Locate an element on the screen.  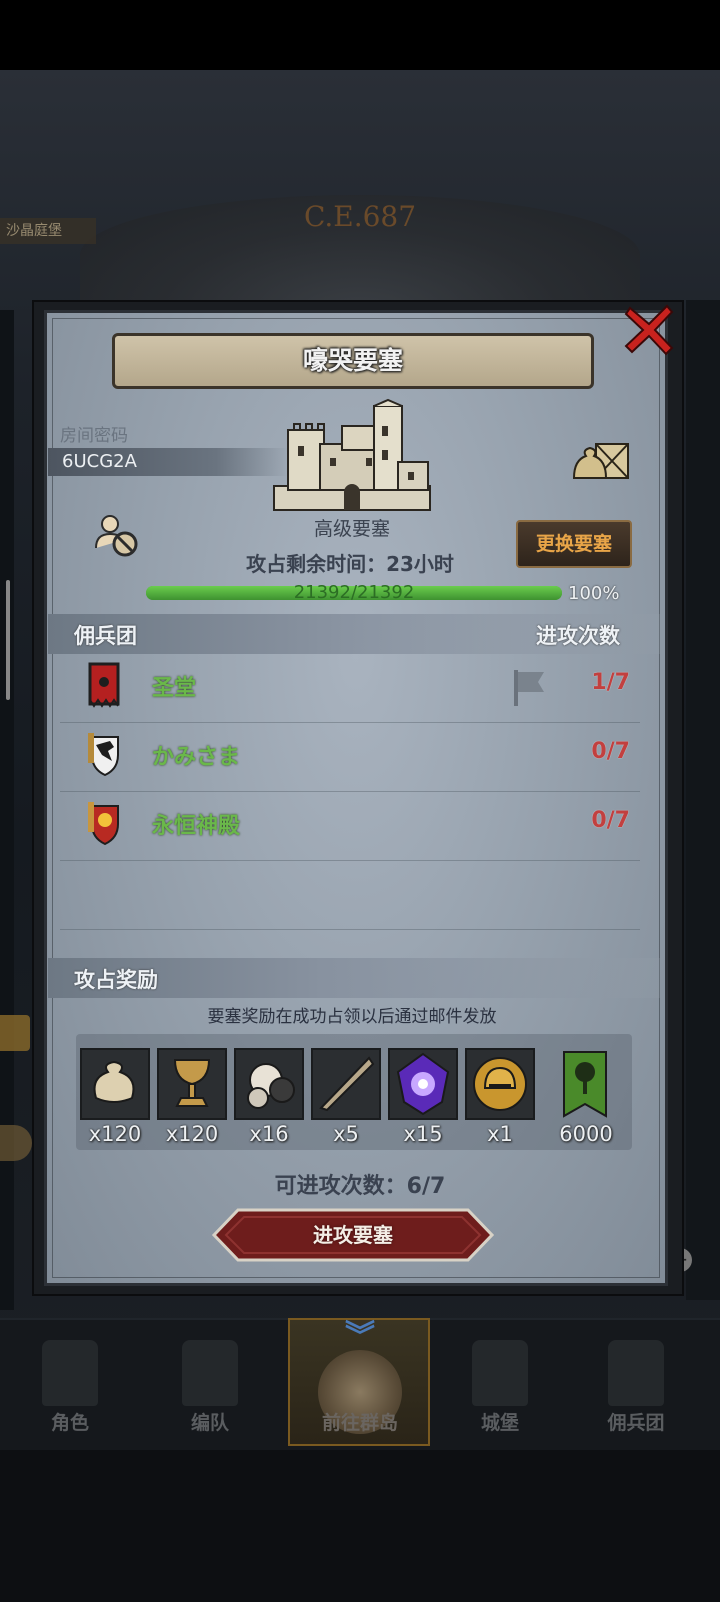
mercenary-name: かみさま is located at coordinates (196, 757).